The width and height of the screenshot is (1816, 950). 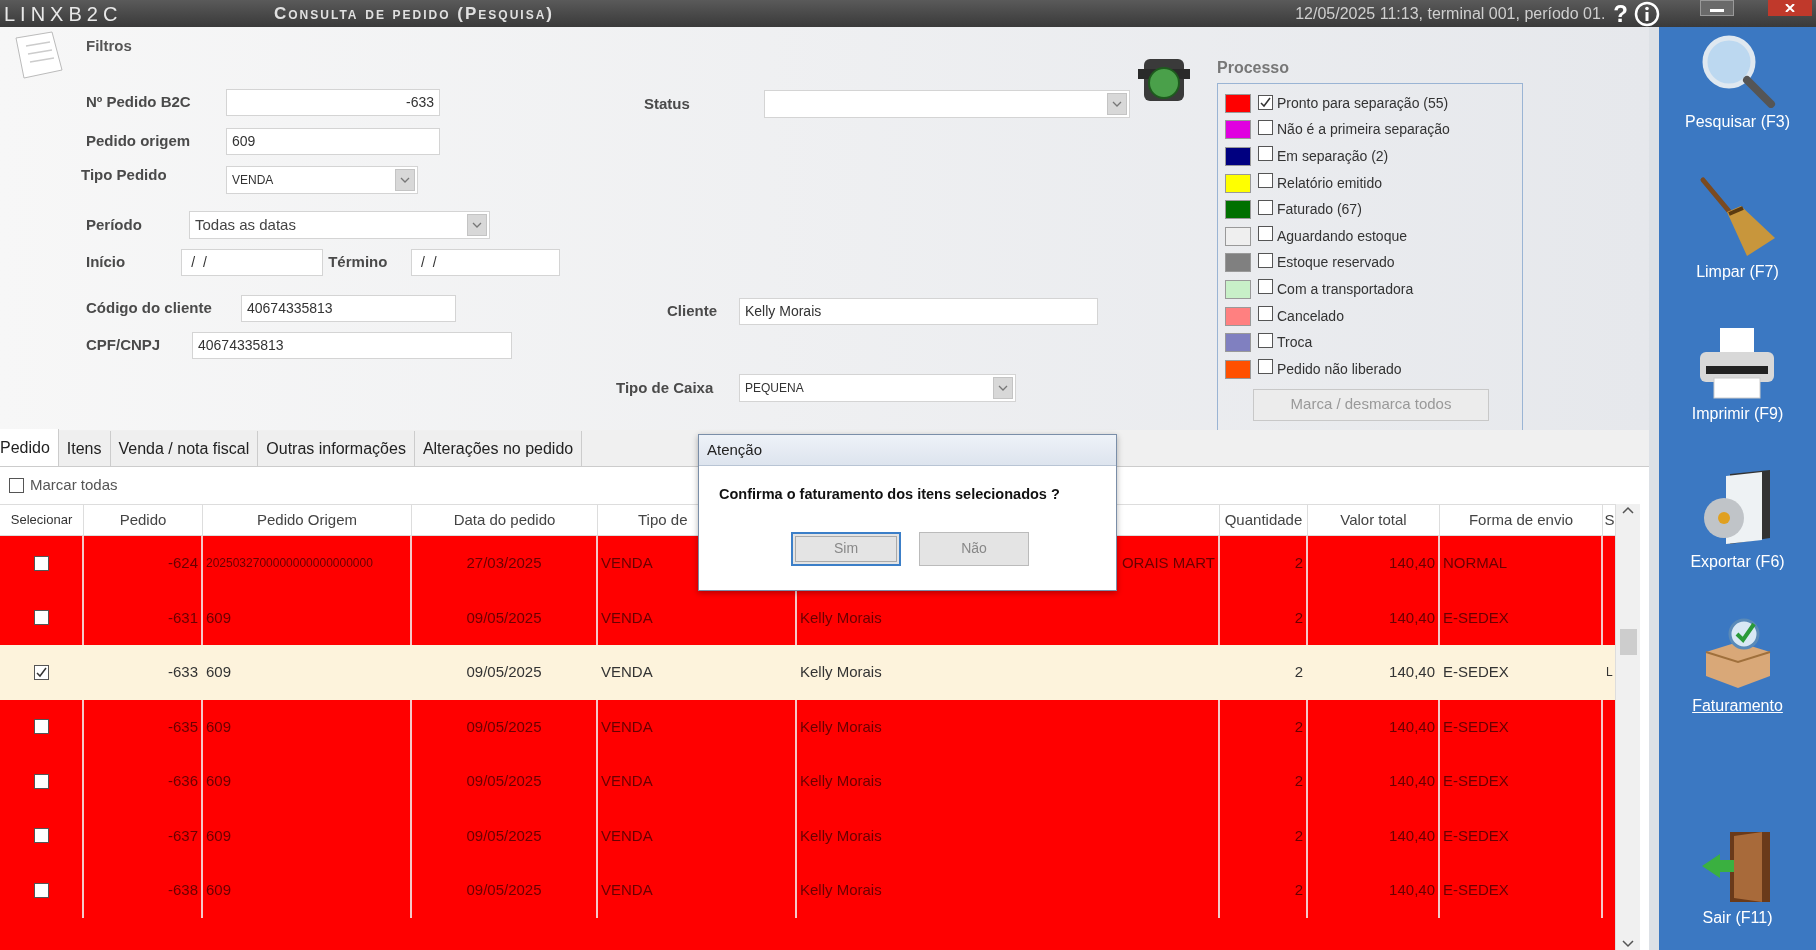 What do you see at coordinates (1295, 343) in the screenshot?
I see `status-label: Troca` at bounding box center [1295, 343].